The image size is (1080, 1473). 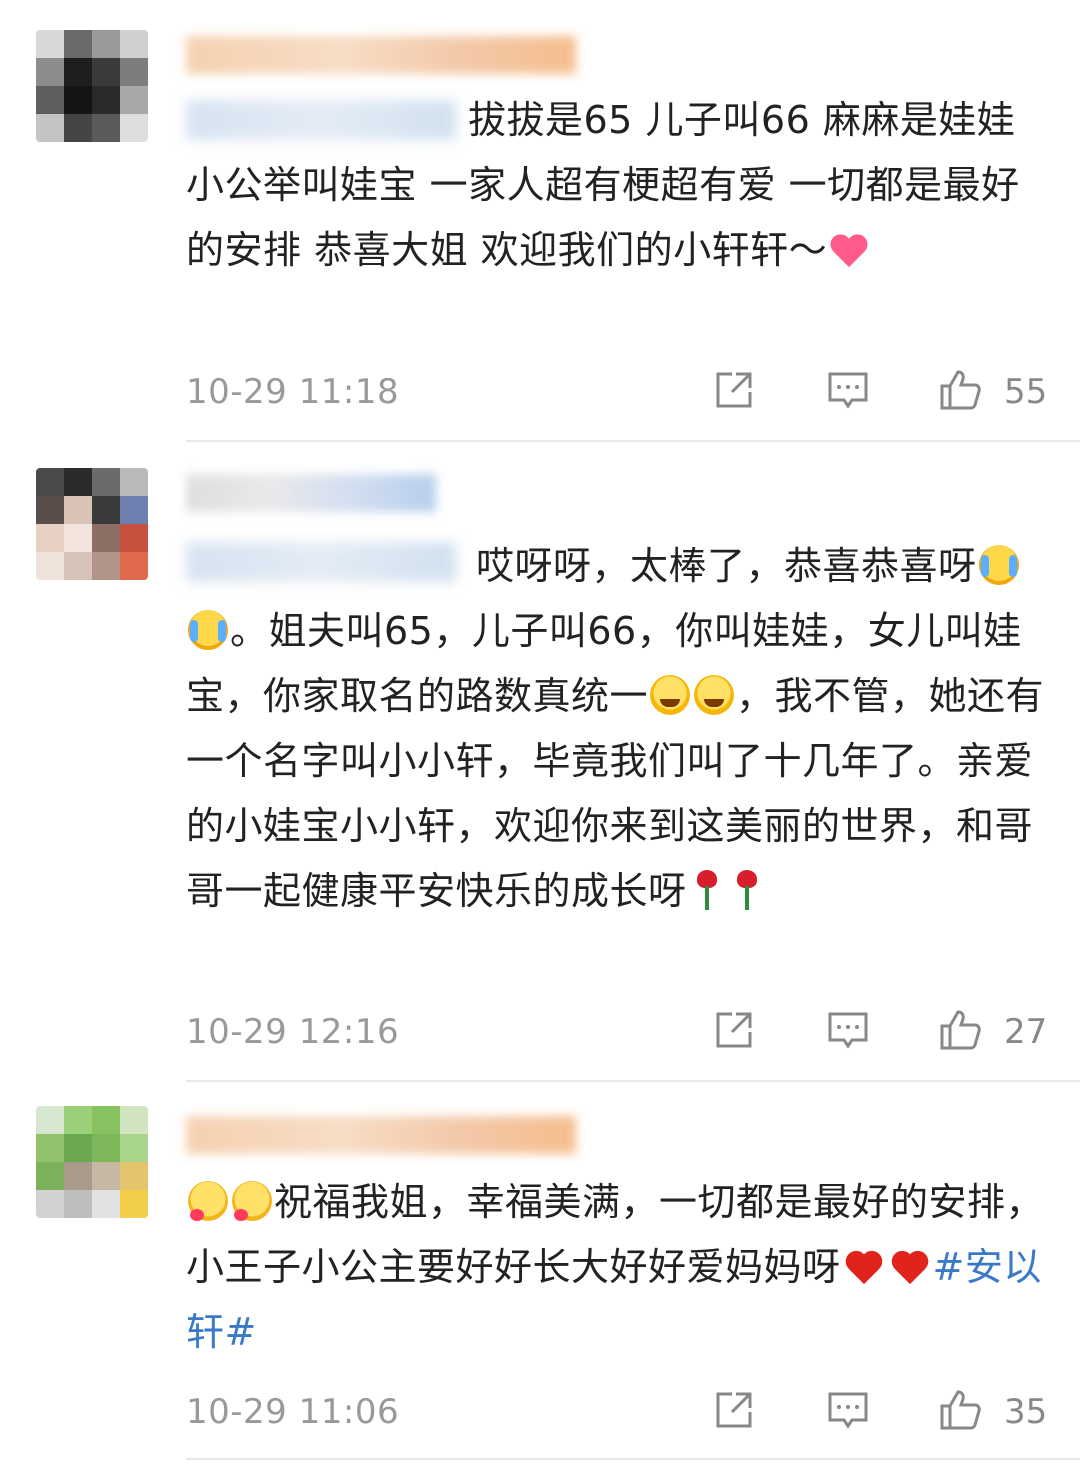 What do you see at coordinates (293, 1032) in the screenshot?
I see `comment-time: 10-29 12:16` at bounding box center [293, 1032].